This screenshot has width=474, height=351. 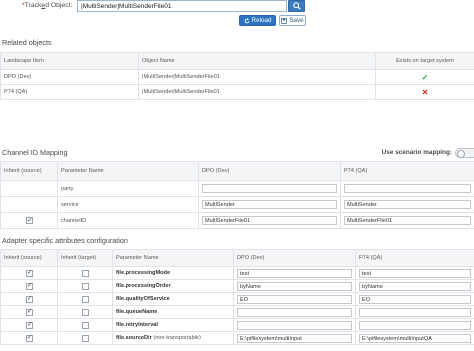 I want to click on exists-cell: ✓, so click(x=424, y=77).